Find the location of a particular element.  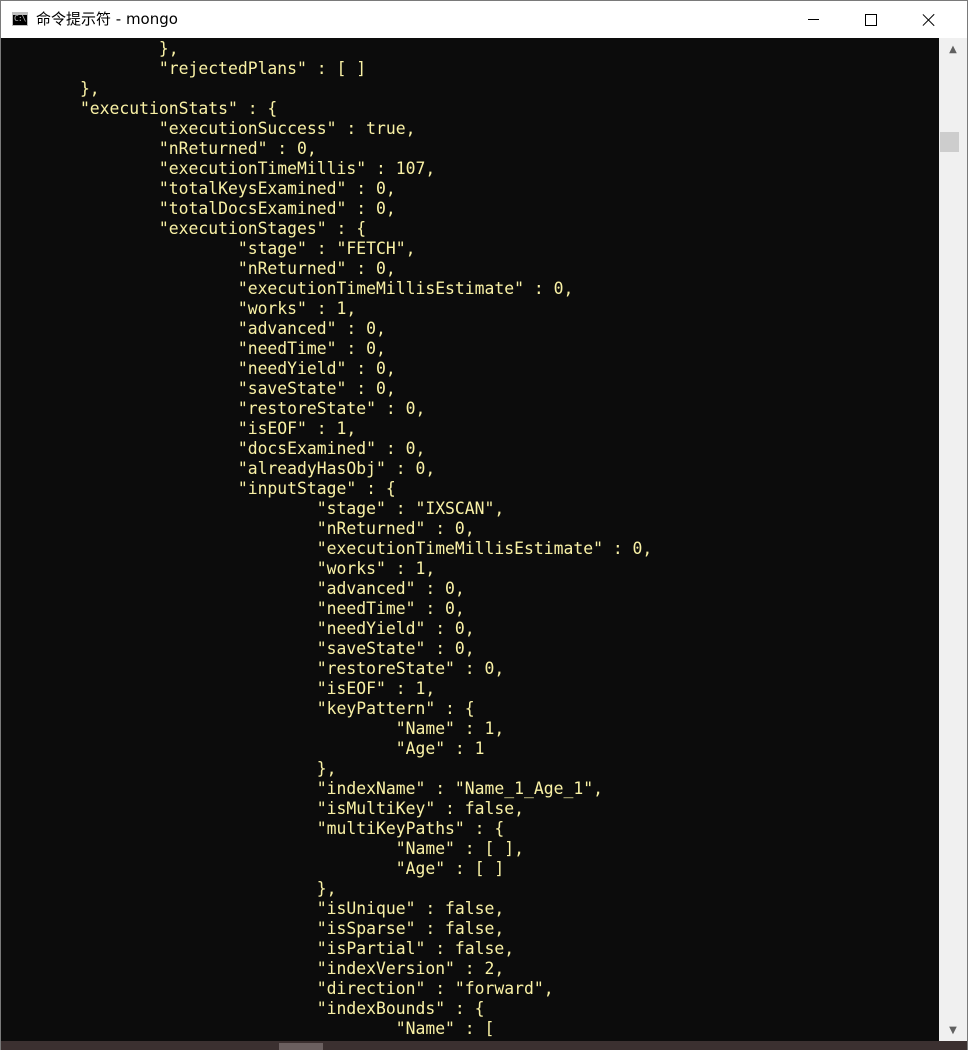

console-line: "executionStages" : { is located at coordinates (184, 228).